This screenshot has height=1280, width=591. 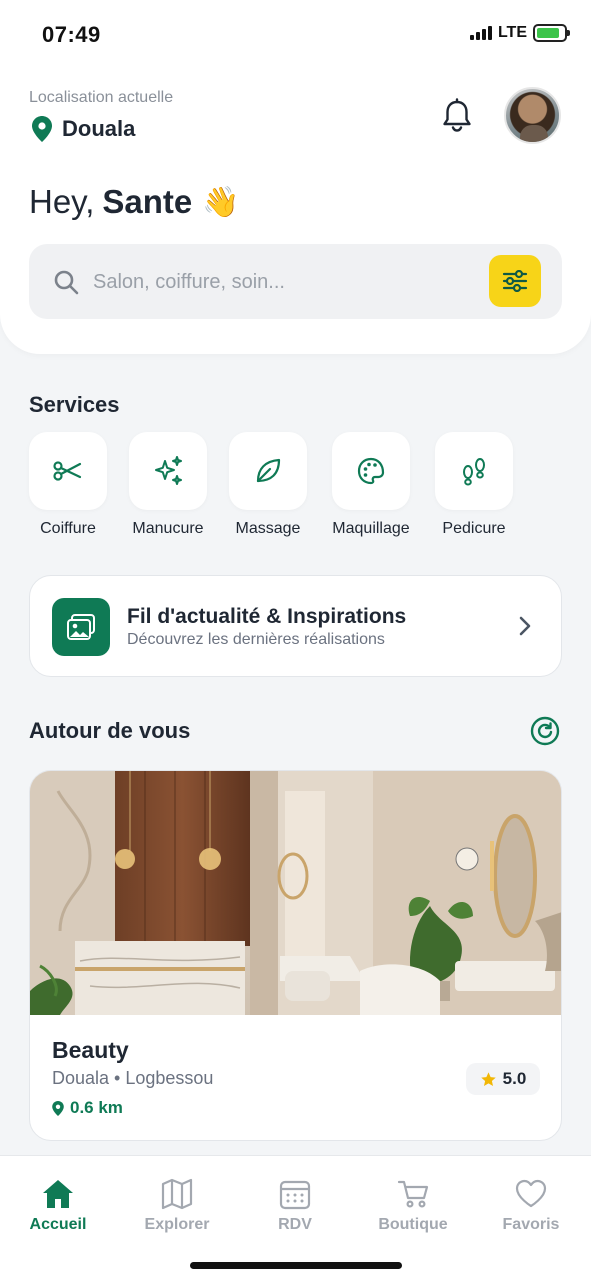 I want to click on gallery-icon, so click(x=81, y=627).